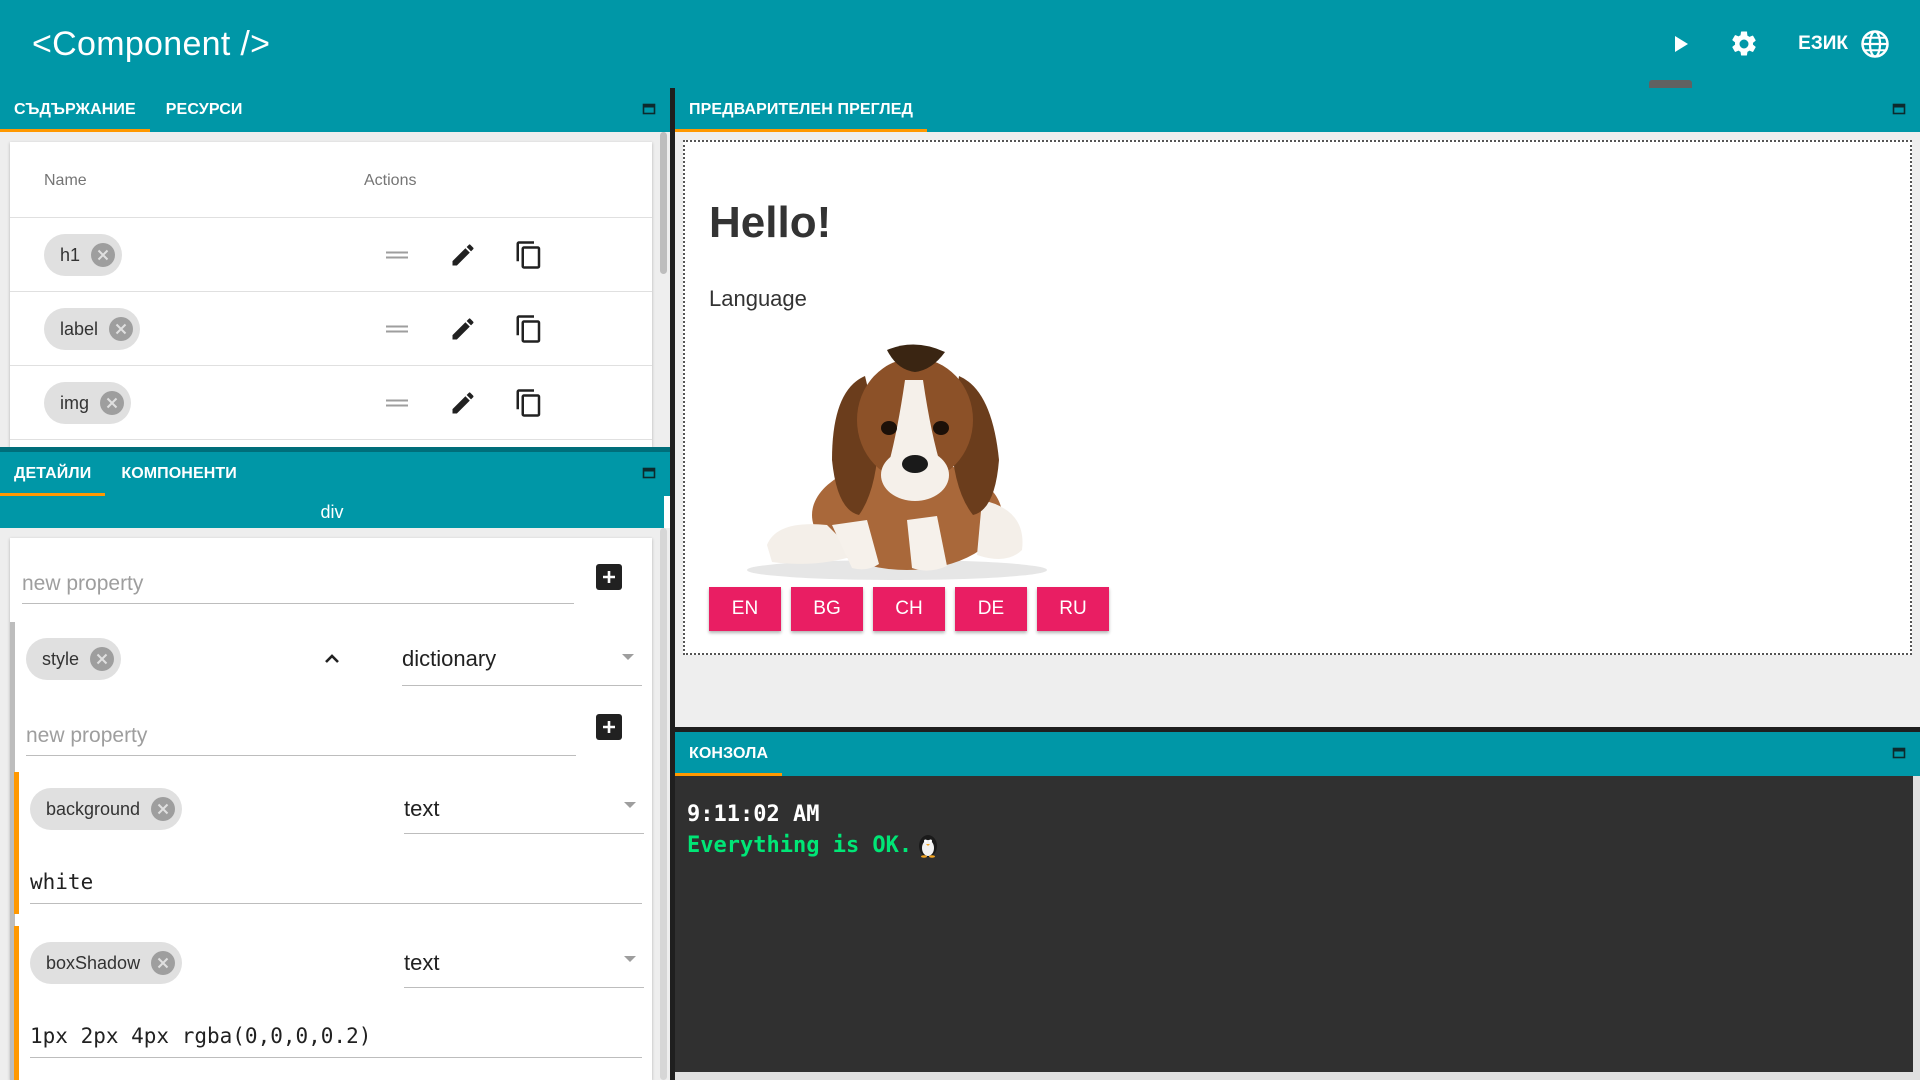  I want to click on details-scrollbar, so click(663, 804).